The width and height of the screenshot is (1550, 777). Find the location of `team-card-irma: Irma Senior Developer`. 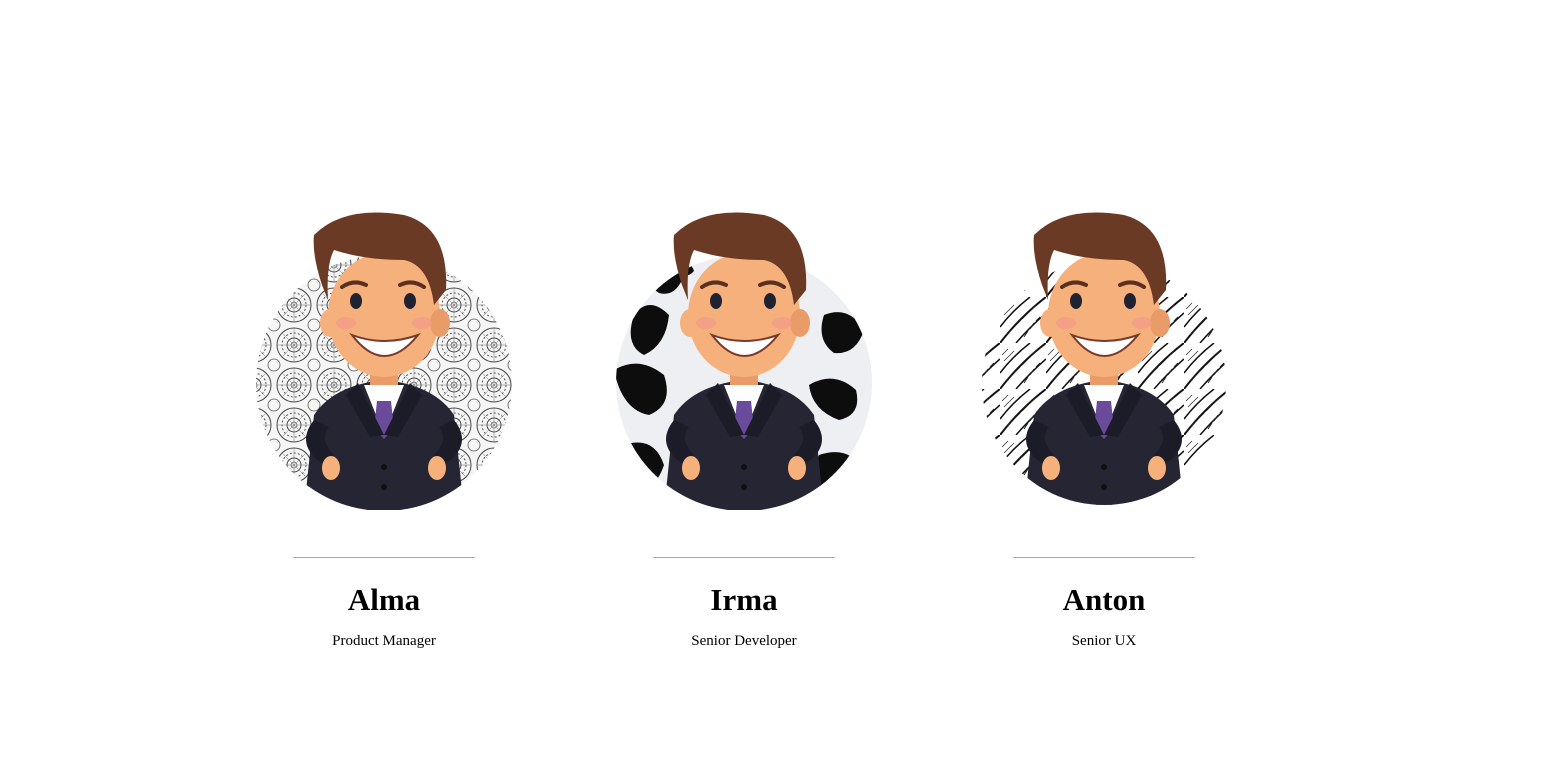

team-card-irma: Irma Senior Developer is located at coordinates (744, 427).